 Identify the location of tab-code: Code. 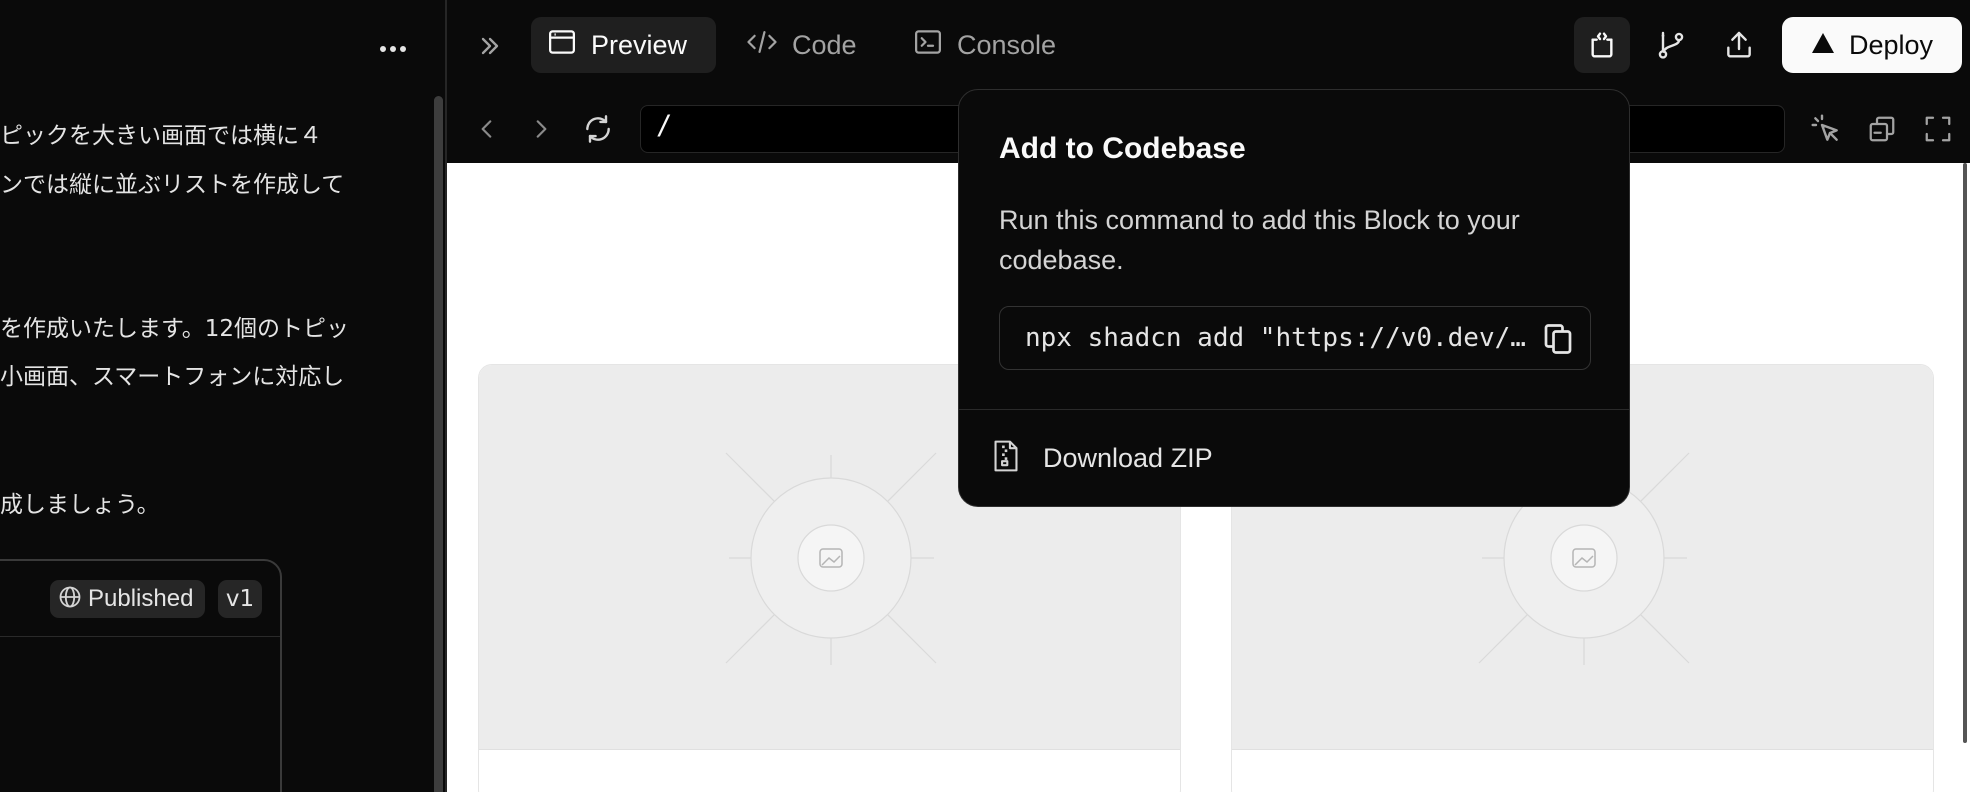
(805, 45).